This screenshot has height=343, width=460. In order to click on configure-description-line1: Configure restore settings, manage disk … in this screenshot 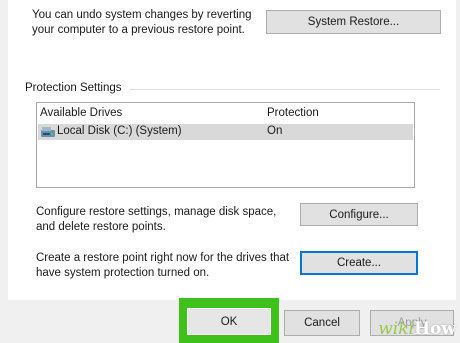, I will do `click(156, 212)`.